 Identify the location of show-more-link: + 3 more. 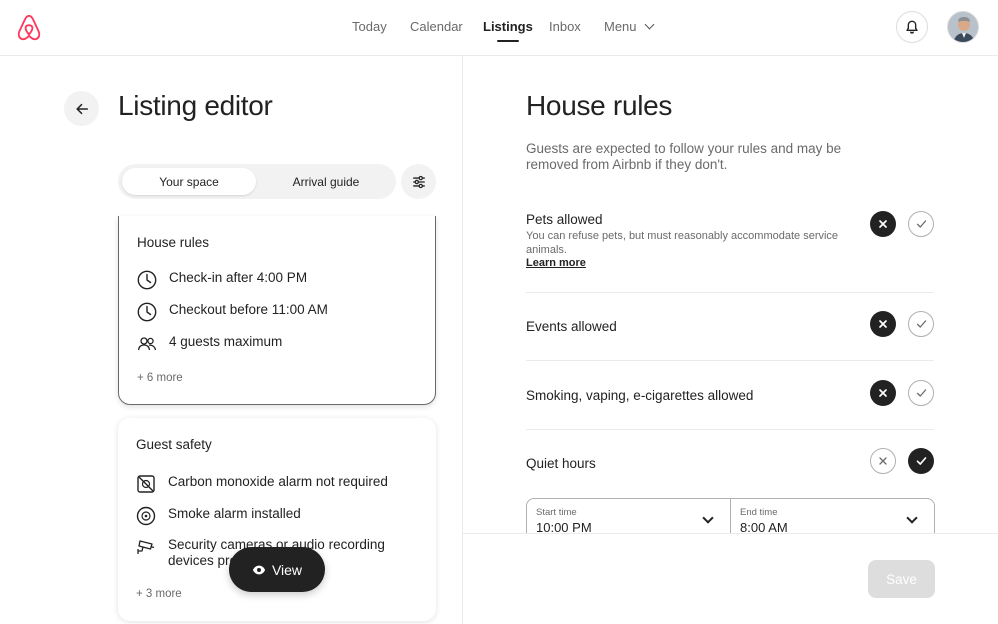
(159, 594).